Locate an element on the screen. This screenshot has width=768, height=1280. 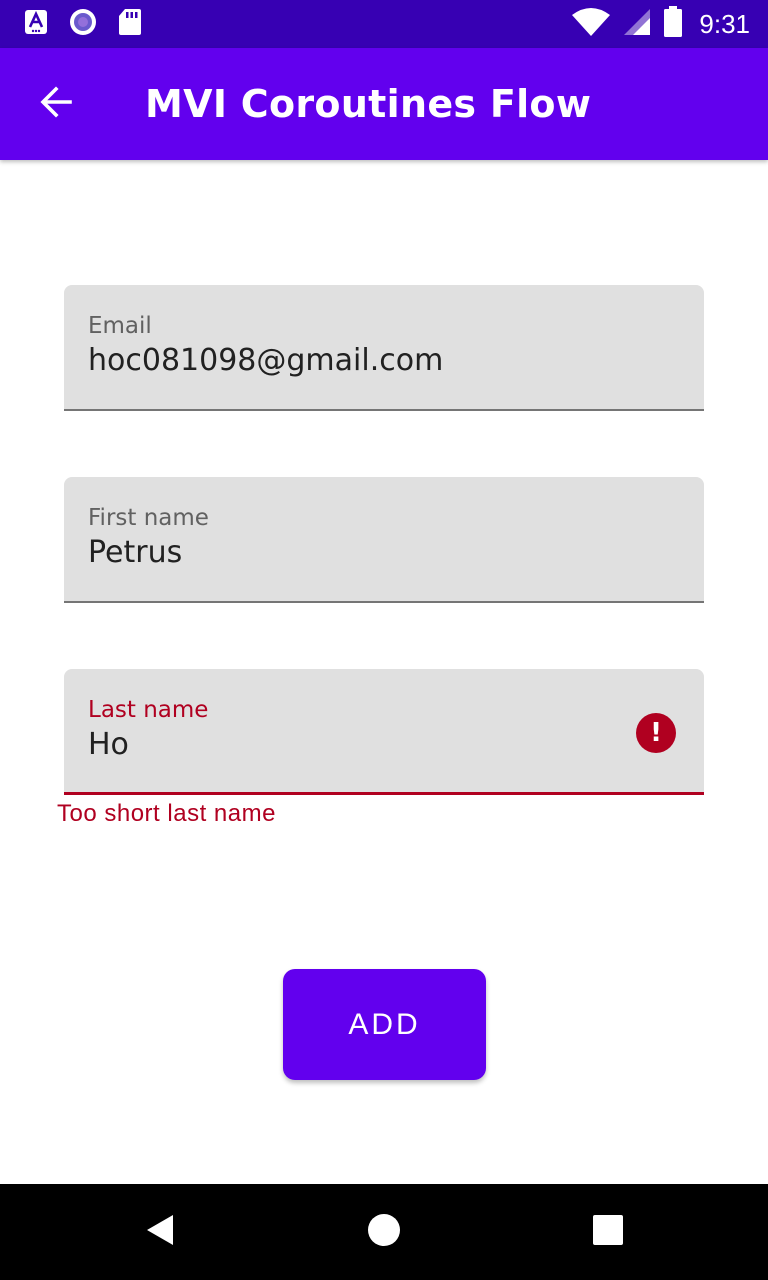
email-field: Email is located at coordinates (384, 348).